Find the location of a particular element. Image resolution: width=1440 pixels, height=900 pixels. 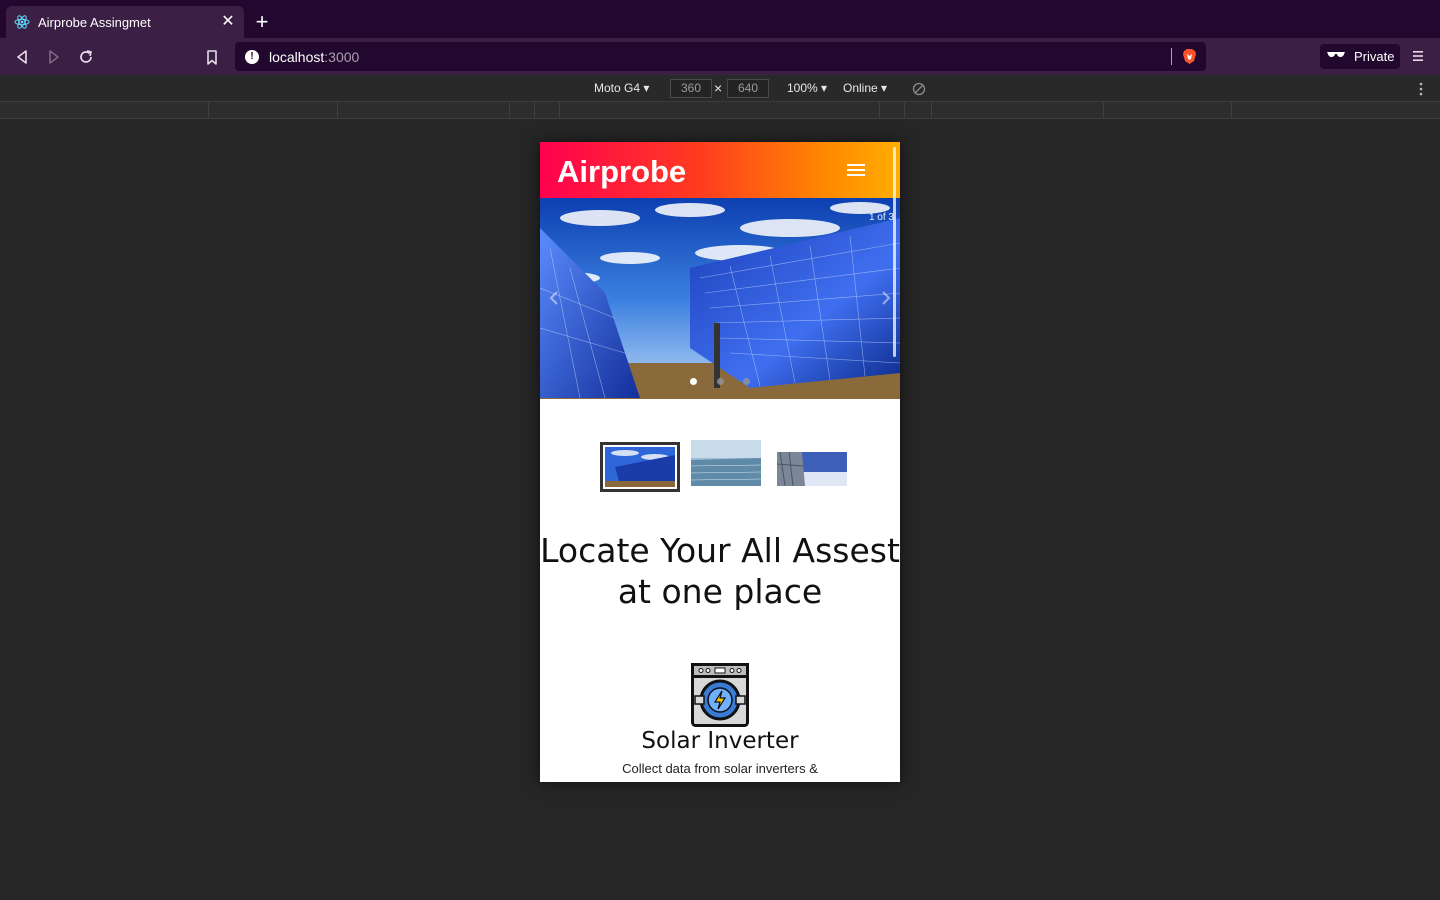

hamburger-menu-icon is located at coordinates (856, 170).